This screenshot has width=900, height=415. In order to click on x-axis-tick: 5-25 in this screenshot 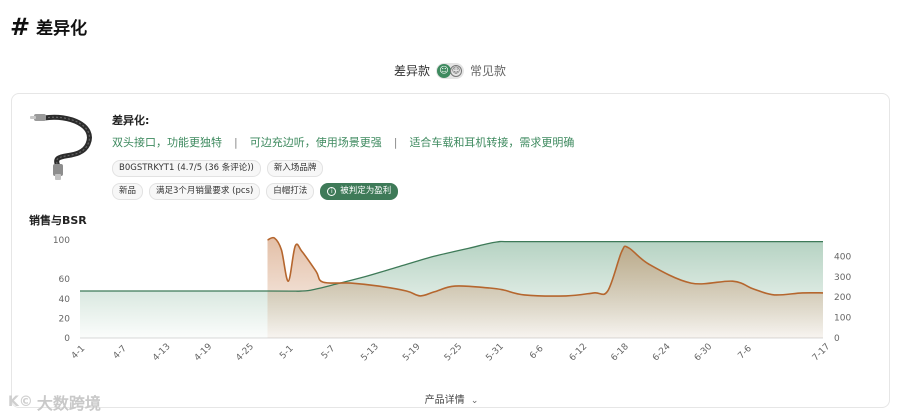, I will do `click(454, 353)`.